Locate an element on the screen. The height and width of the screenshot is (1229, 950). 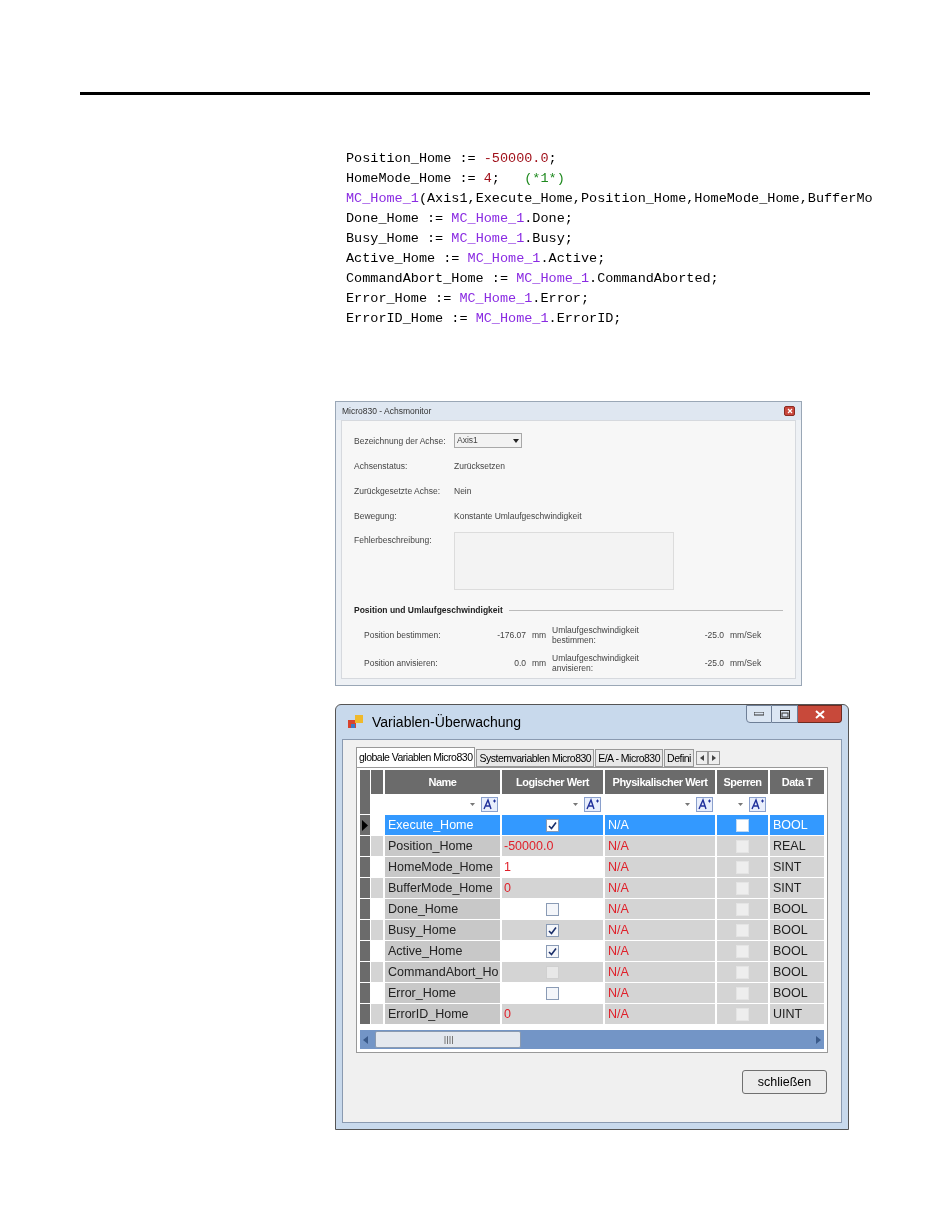
column-header: Sperren is located at coordinates (742, 782).